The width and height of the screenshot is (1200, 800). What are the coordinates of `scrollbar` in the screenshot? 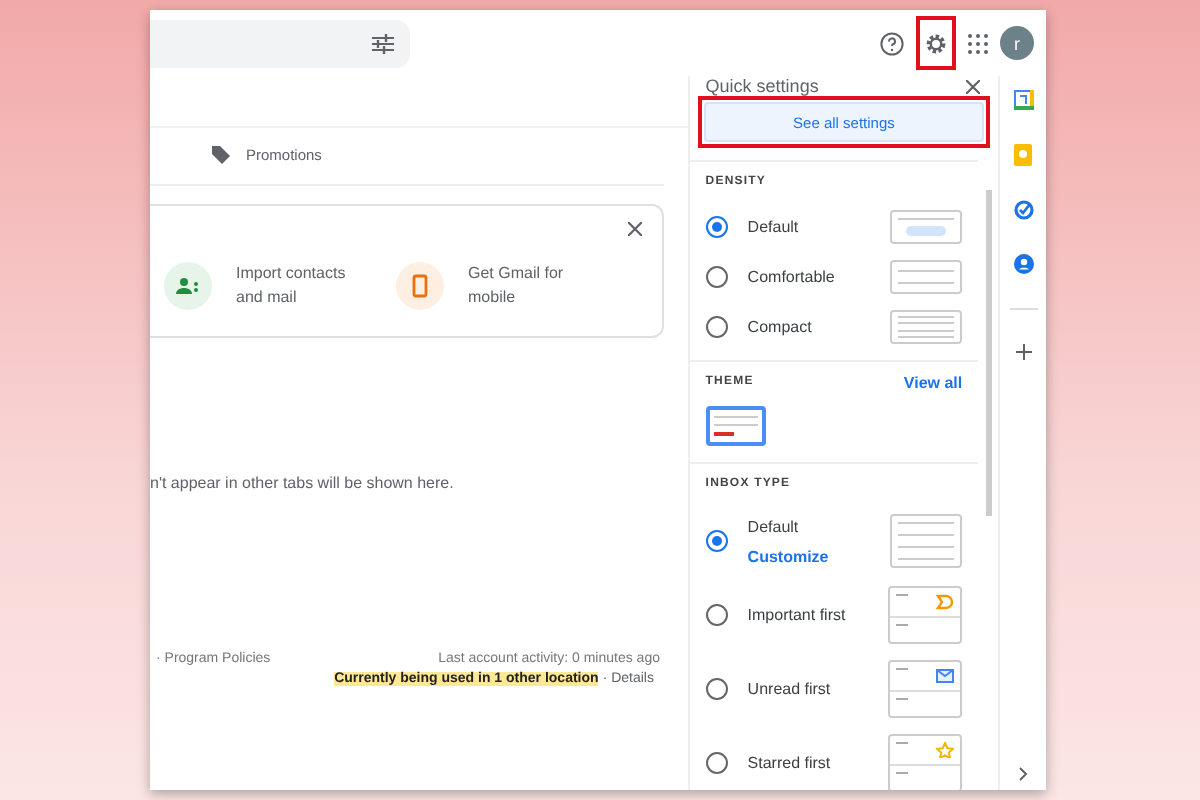 It's located at (989, 353).